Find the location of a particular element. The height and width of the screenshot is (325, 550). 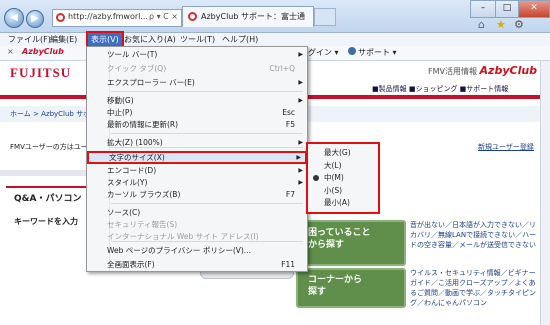

corner-search-panel: コーナーから 探す is located at coordinates (351, 288).